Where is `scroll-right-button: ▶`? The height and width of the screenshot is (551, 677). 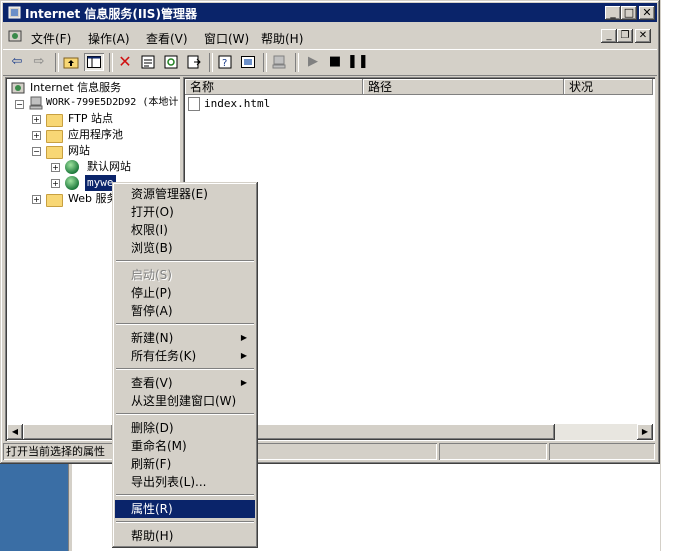 scroll-right-button: ▶ is located at coordinates (645, 432).